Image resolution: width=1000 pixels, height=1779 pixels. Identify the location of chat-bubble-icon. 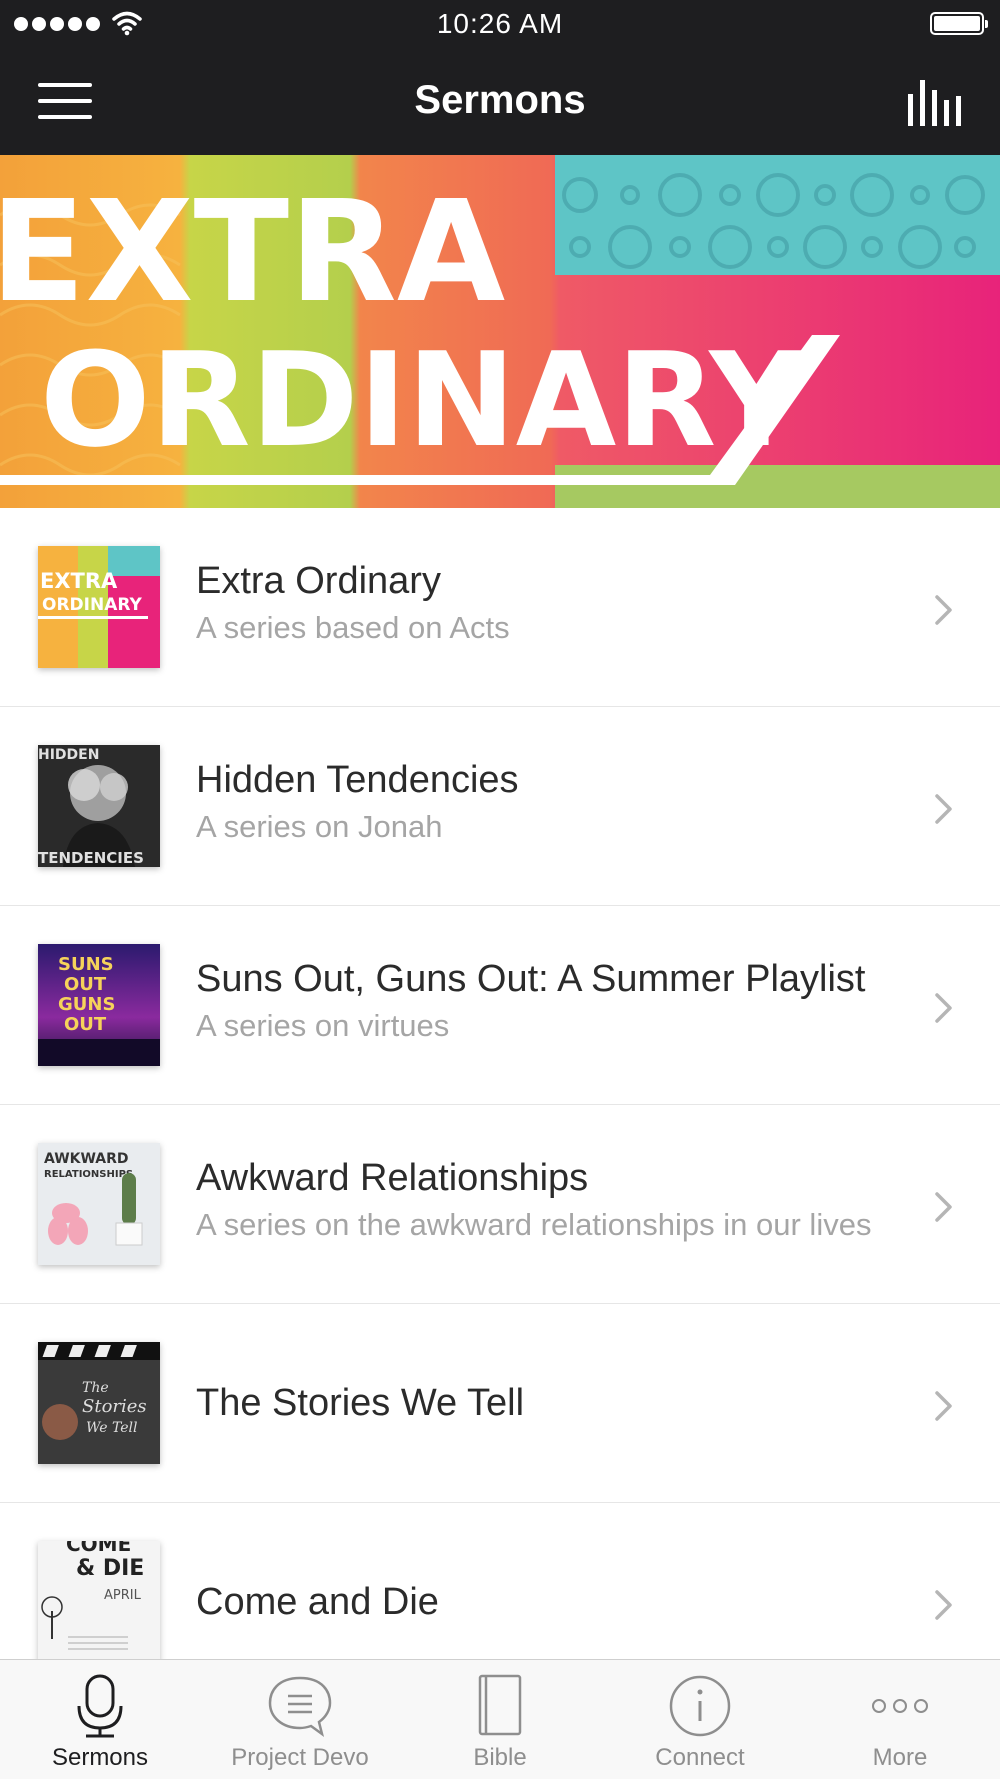
(300, 1707).